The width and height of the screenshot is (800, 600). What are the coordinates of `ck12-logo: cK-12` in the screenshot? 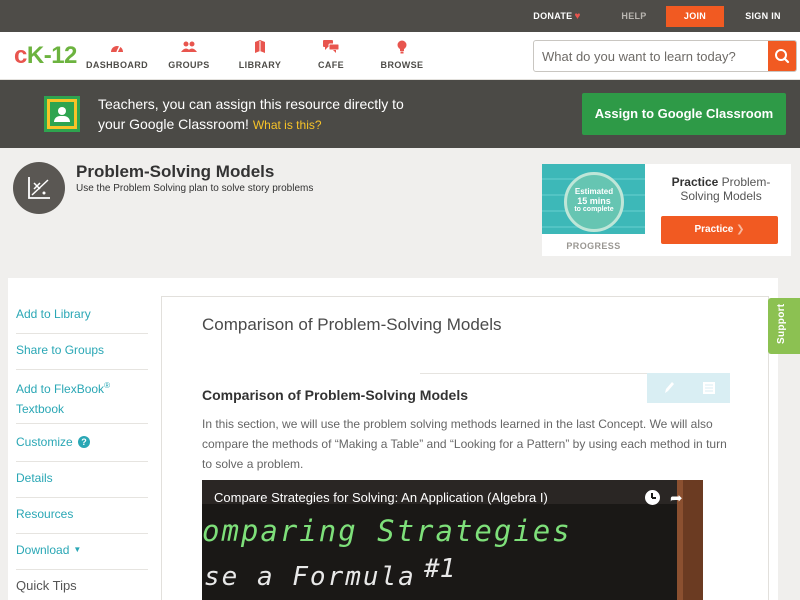 It's located at (45, 56).